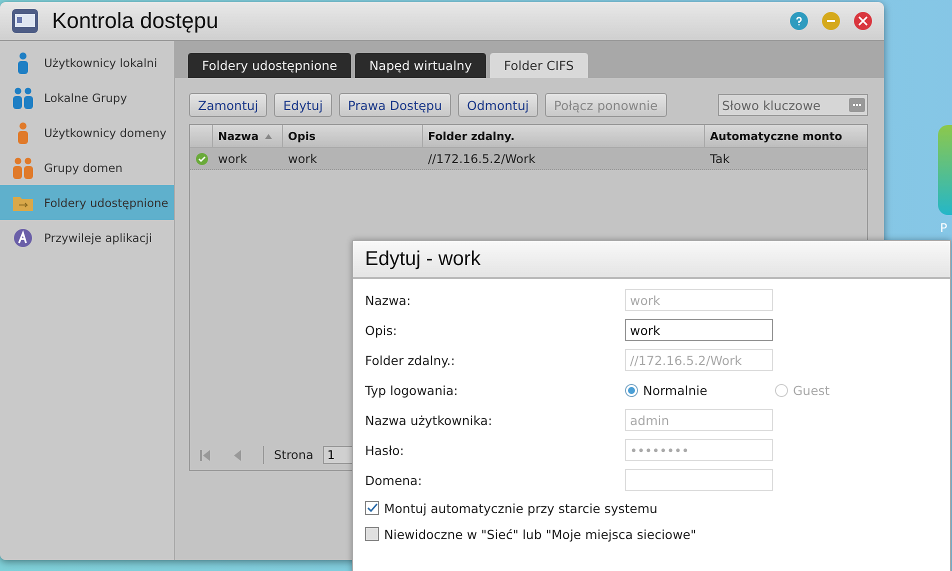 Image resolution: width=952 pixels, height=571 pixels. I want to click on tab: Folder CIFS, so click(539, 65).